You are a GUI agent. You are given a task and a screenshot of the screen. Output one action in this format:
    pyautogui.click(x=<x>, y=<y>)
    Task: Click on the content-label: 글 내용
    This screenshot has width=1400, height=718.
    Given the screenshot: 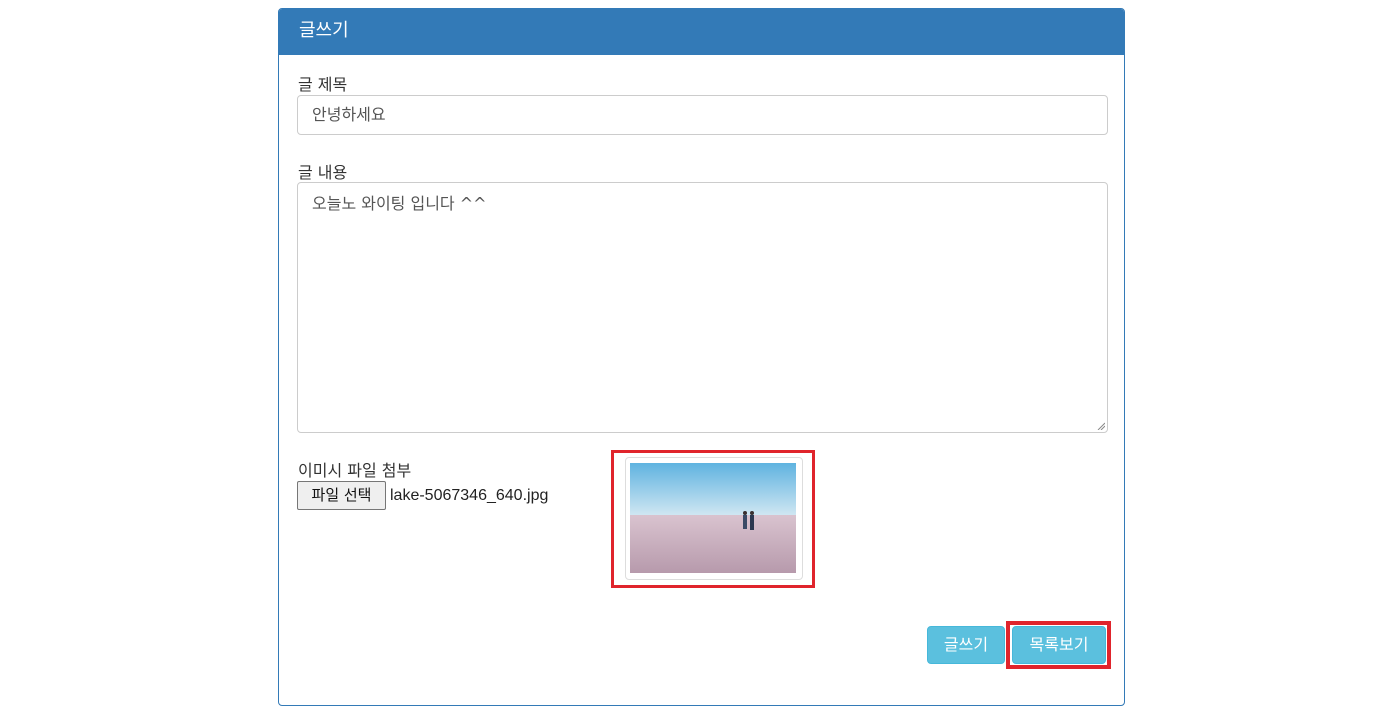 What is the action you would take?
    pyautogui.click(x=323, y=172)
    